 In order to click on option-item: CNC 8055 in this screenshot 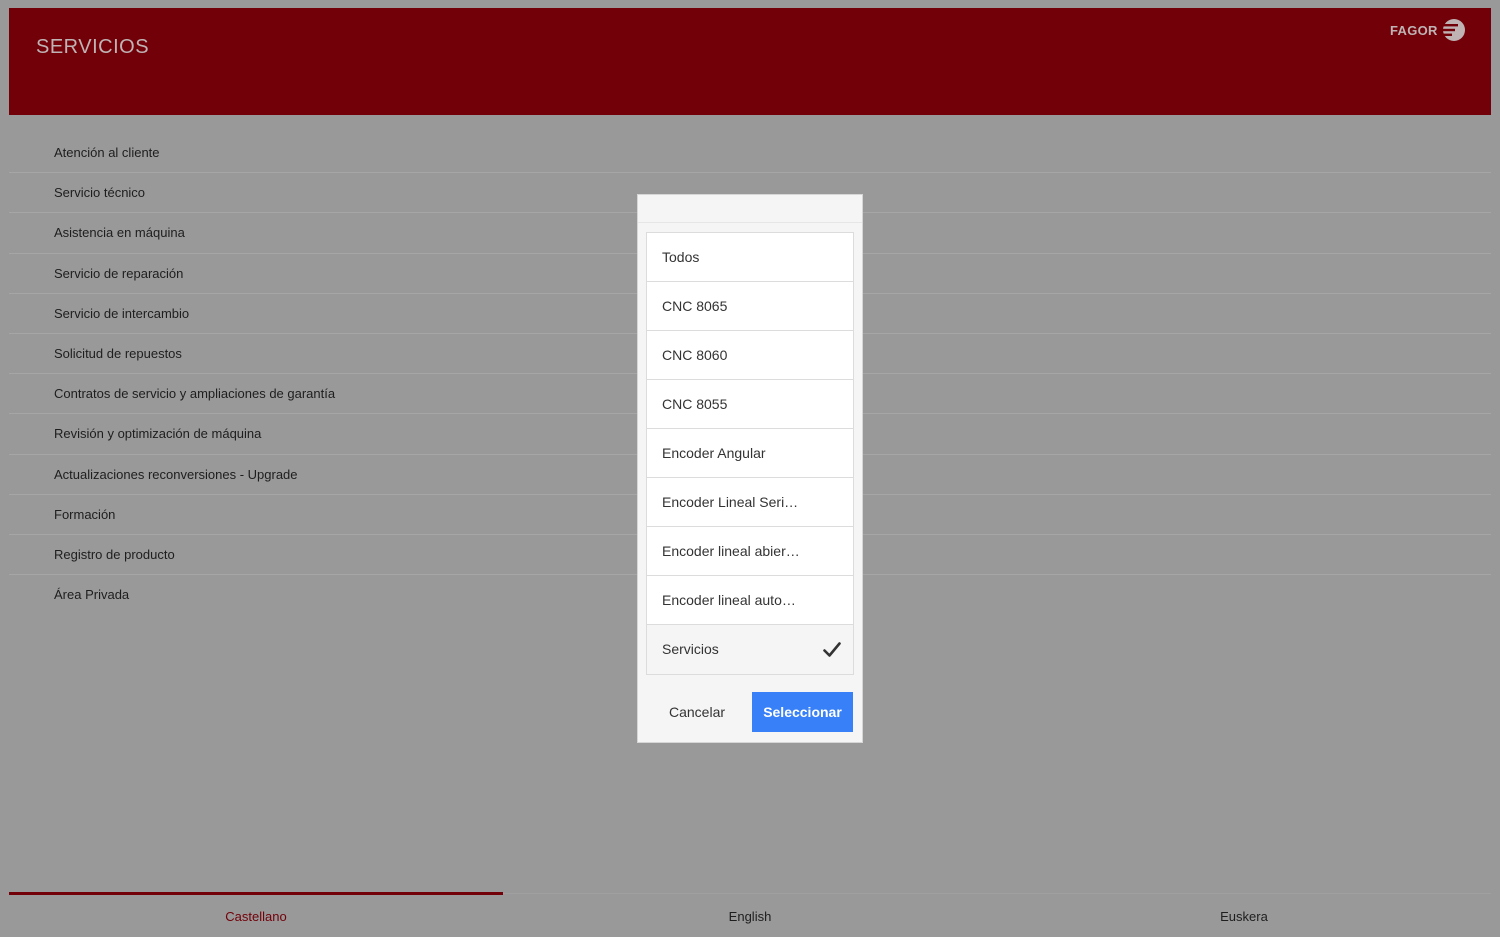, I will do `click(750, 404)`.